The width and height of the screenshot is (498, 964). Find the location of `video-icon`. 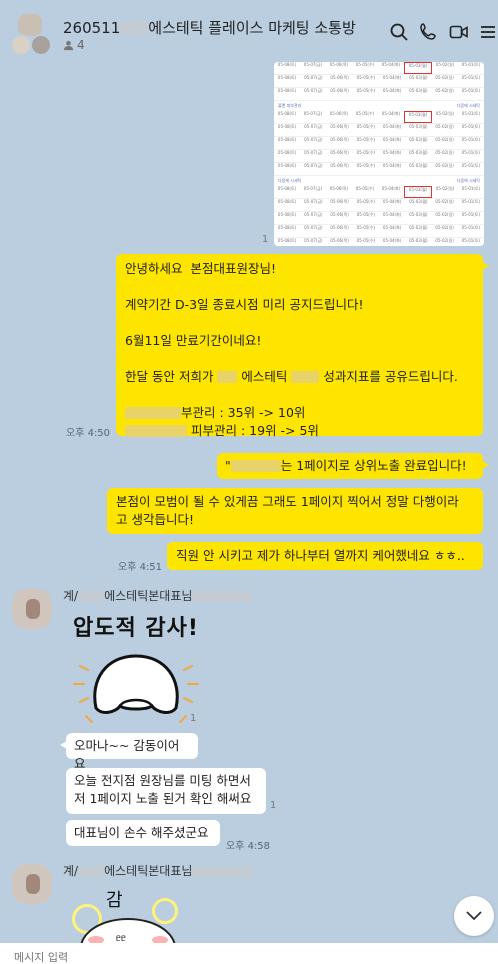

video-icon is located at coordinates (459, 32).